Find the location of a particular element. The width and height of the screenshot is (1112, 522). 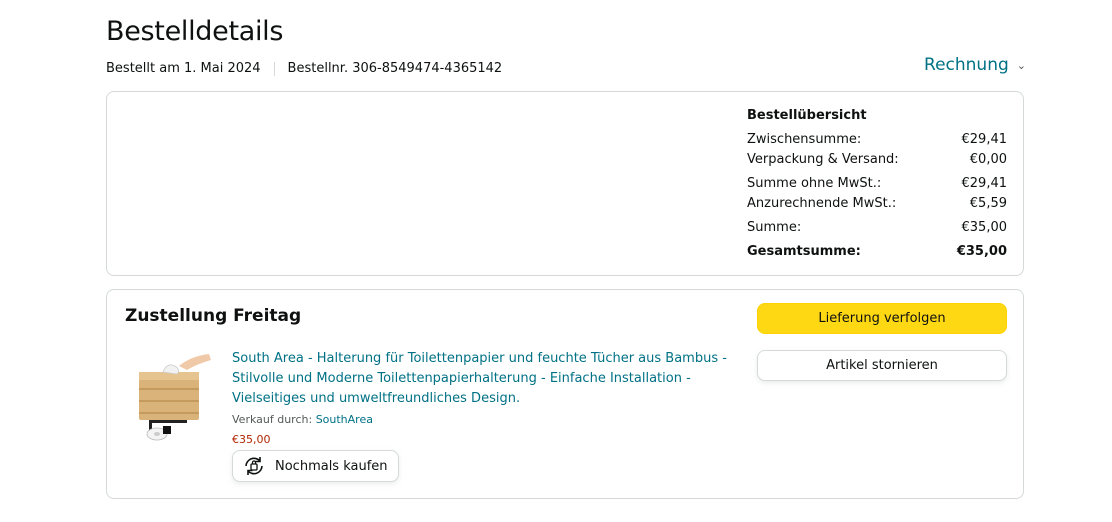

cancel-item-button: Artikel stornieren is located at coordinates (882, 365).